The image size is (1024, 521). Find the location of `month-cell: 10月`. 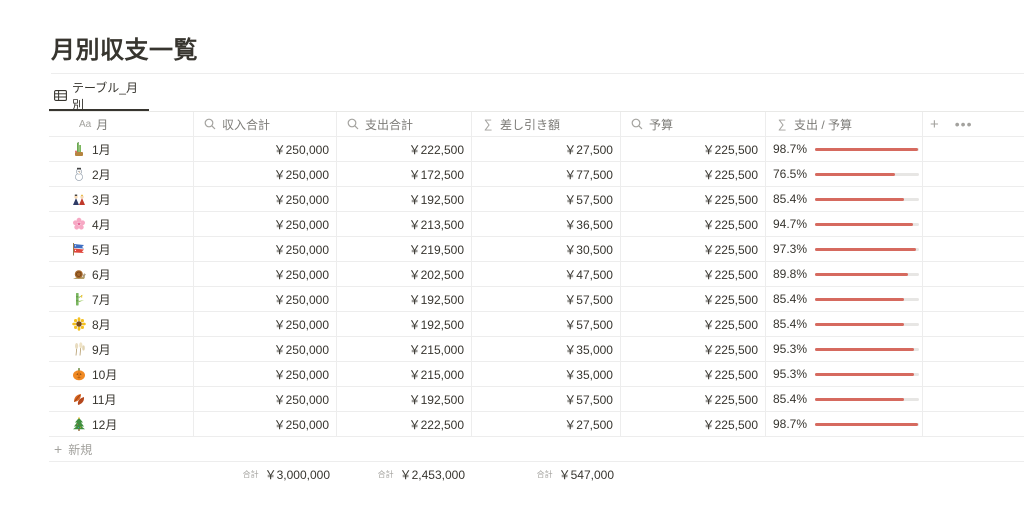

month-cell: 10月 is located at coordinates (121, 374).